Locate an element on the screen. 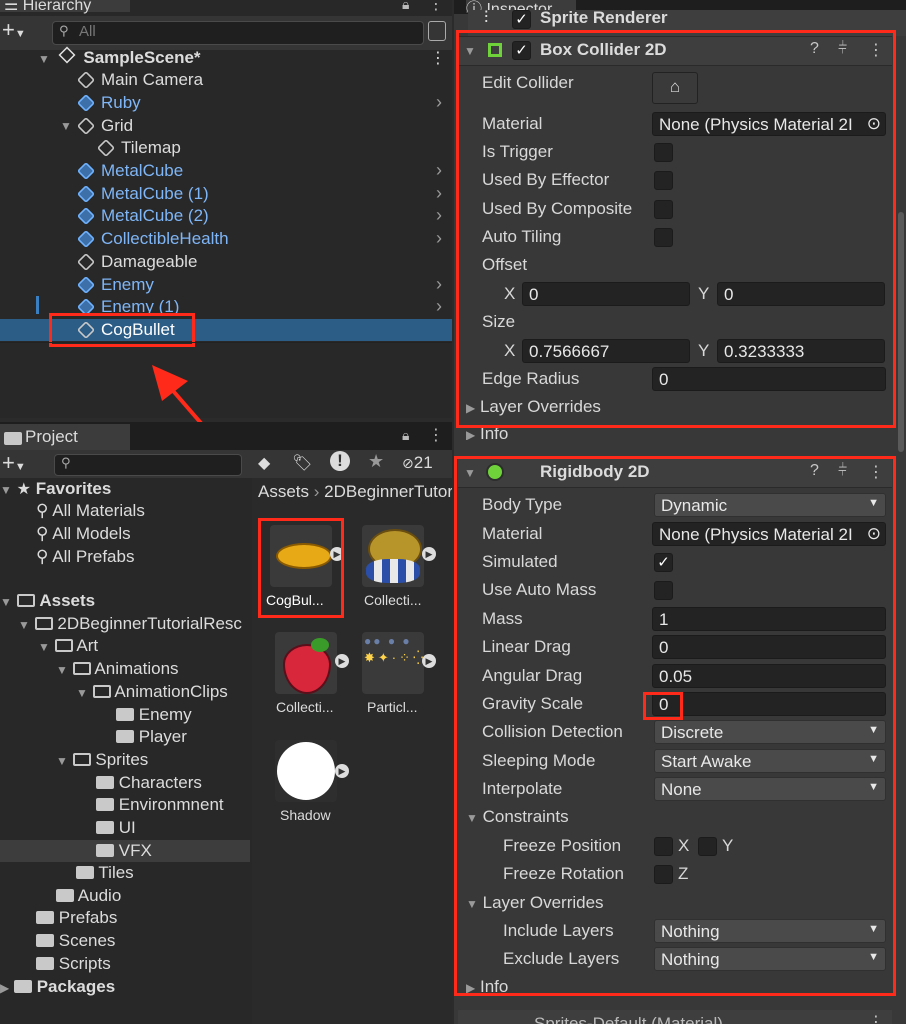  search-input: ⚲ All is located at coordinates (238, 33).